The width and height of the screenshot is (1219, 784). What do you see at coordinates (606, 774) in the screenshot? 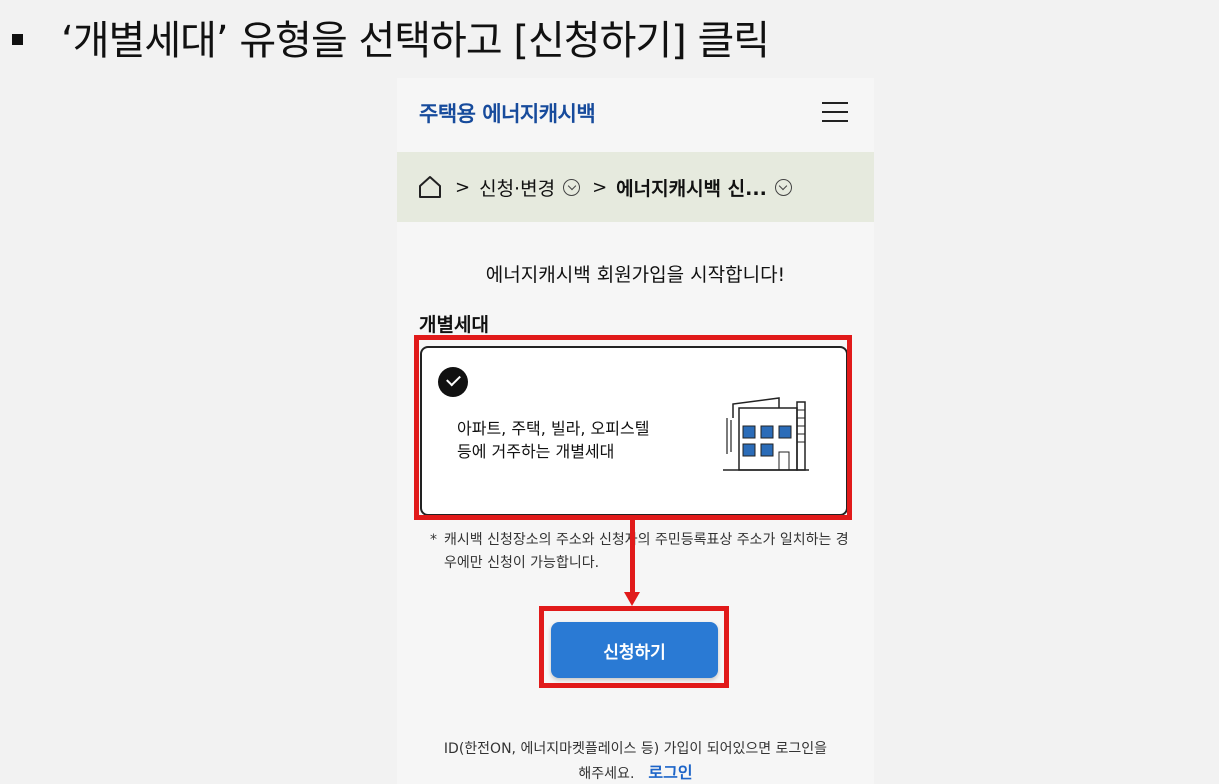
I see `login-note-line2: 해주세요.` at bounding box center [606, 774].